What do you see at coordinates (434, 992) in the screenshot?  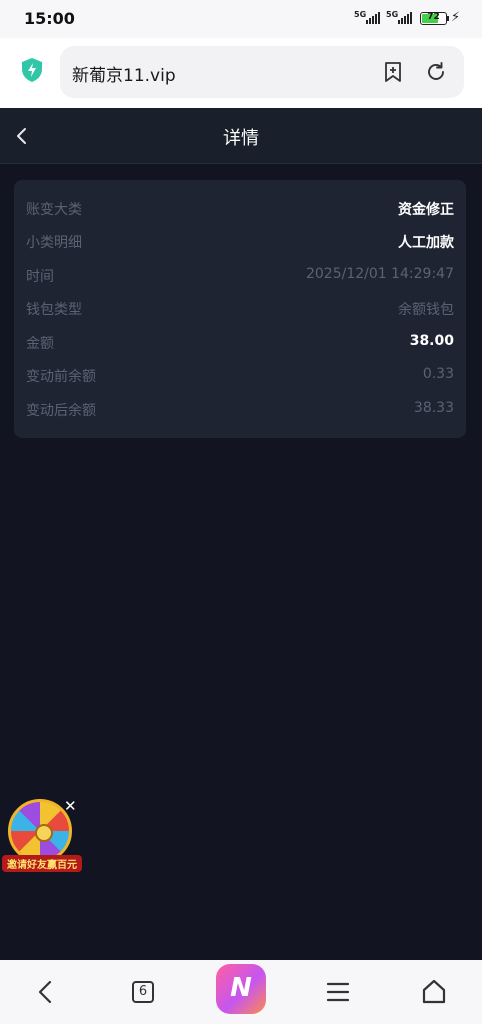 I see `home-icon` at bounding box center [434, 992].